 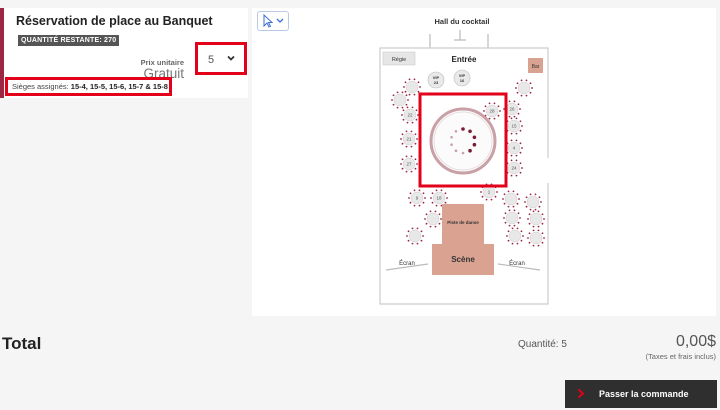 What do you see at coordinates (22, 343) in the screenshot?
I see `total-label: Total` at bounding box center [22, 343].